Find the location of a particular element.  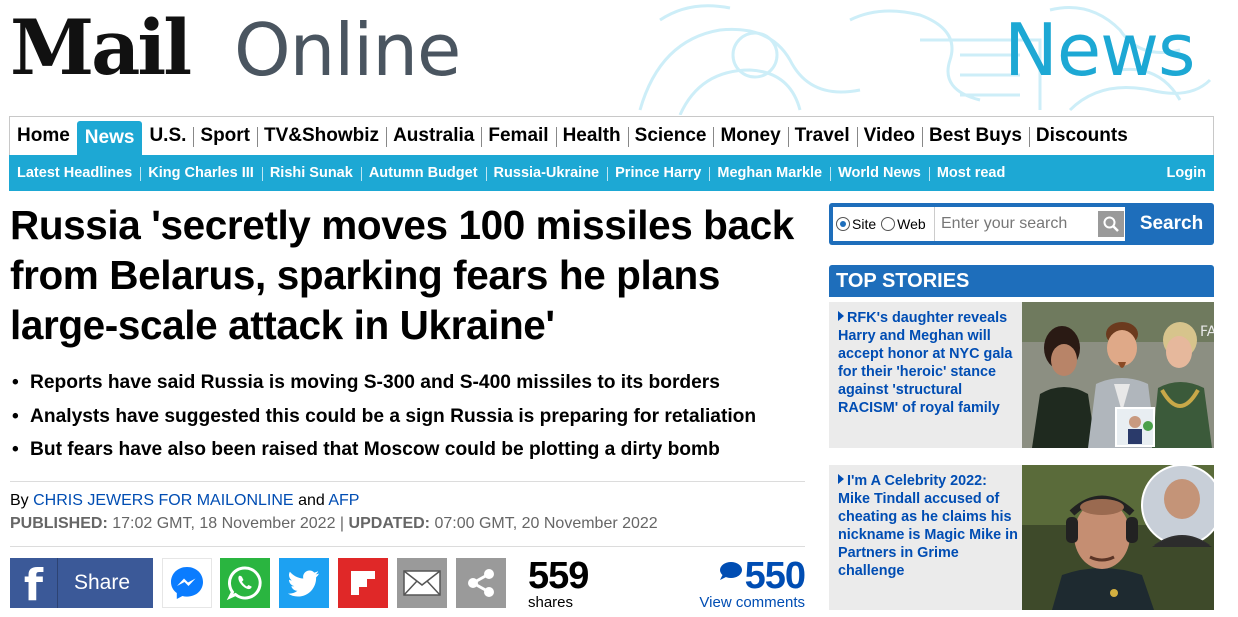

twitter-icon is located at coordinates (303, 583).